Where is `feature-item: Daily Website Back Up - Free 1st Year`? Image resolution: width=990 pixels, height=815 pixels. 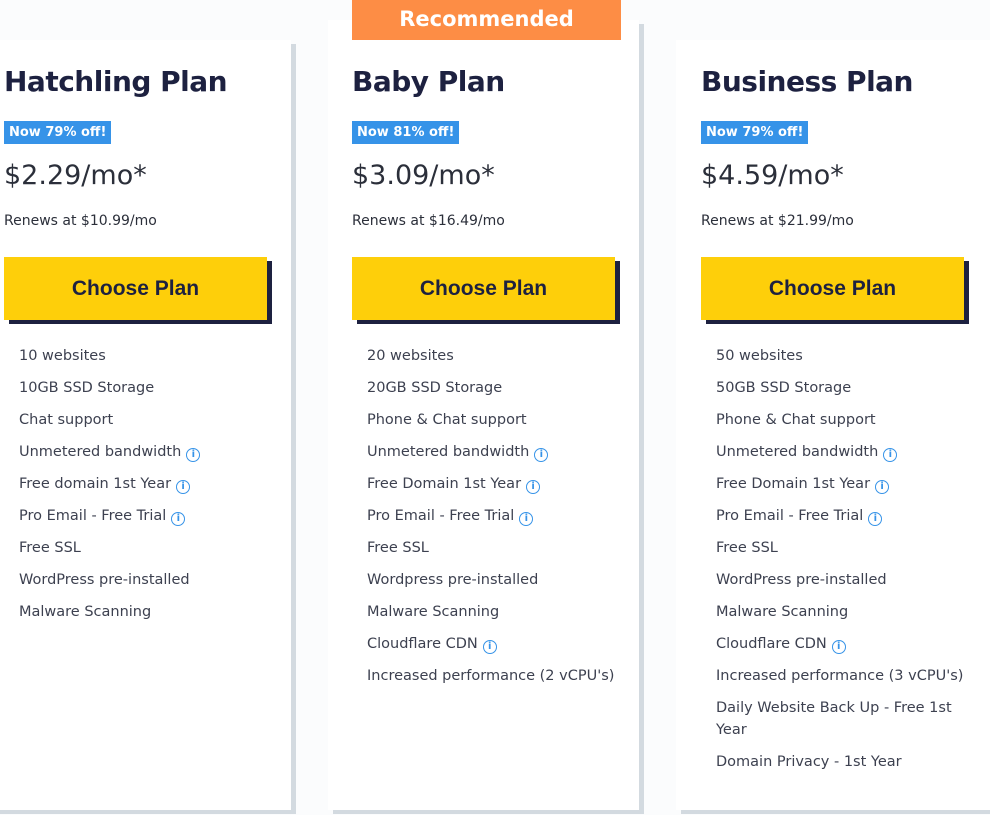
feature-item: Daily Website Back Up - Free 1st Year is located at coordinates (846, 719).